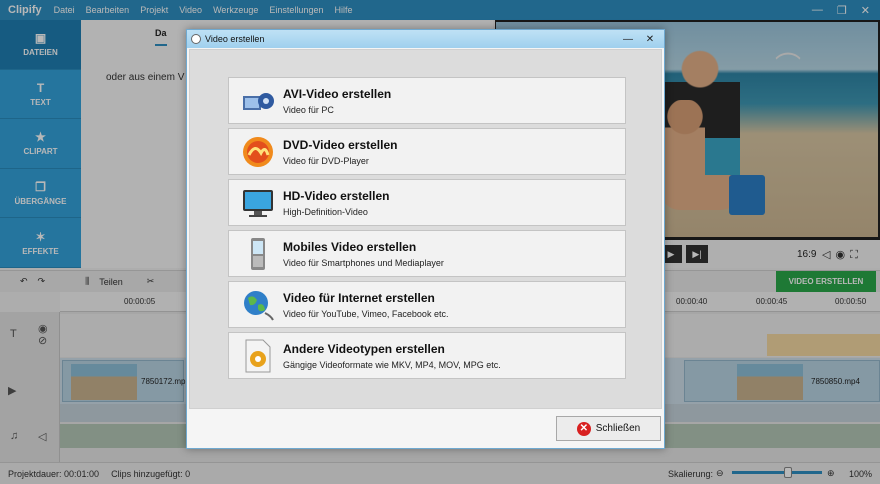  Describe the element at coordinates (425, 39) in the screenshot. I see `dialog-titlebar: Video erstellen — ✕` at that location.